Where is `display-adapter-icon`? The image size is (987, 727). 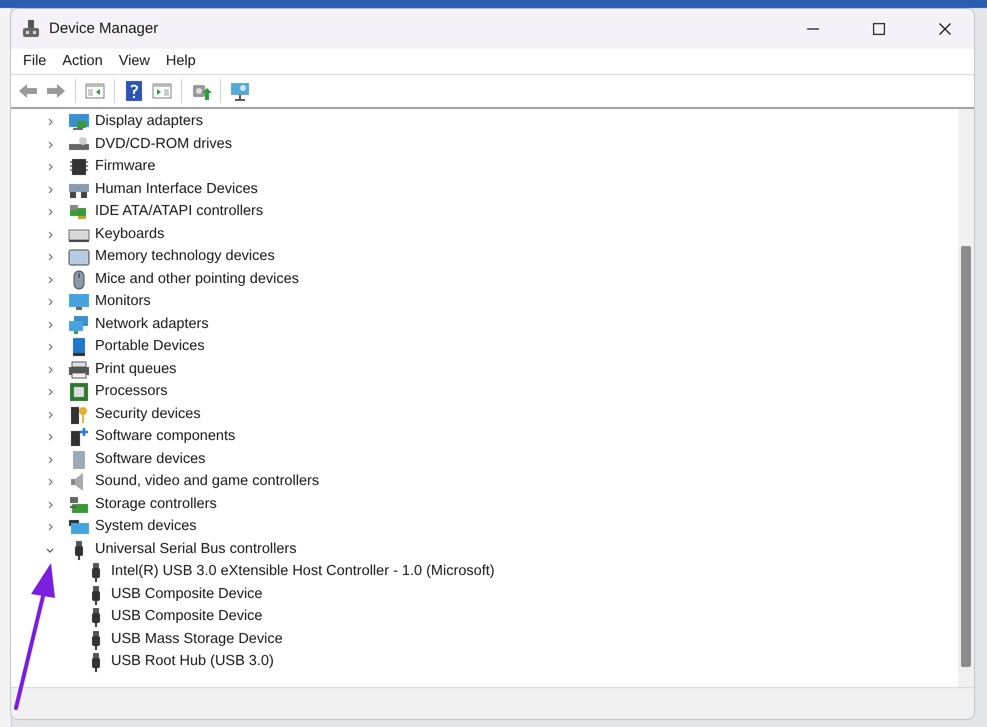 display-adapter-icon is located at coordinates (79, 122).